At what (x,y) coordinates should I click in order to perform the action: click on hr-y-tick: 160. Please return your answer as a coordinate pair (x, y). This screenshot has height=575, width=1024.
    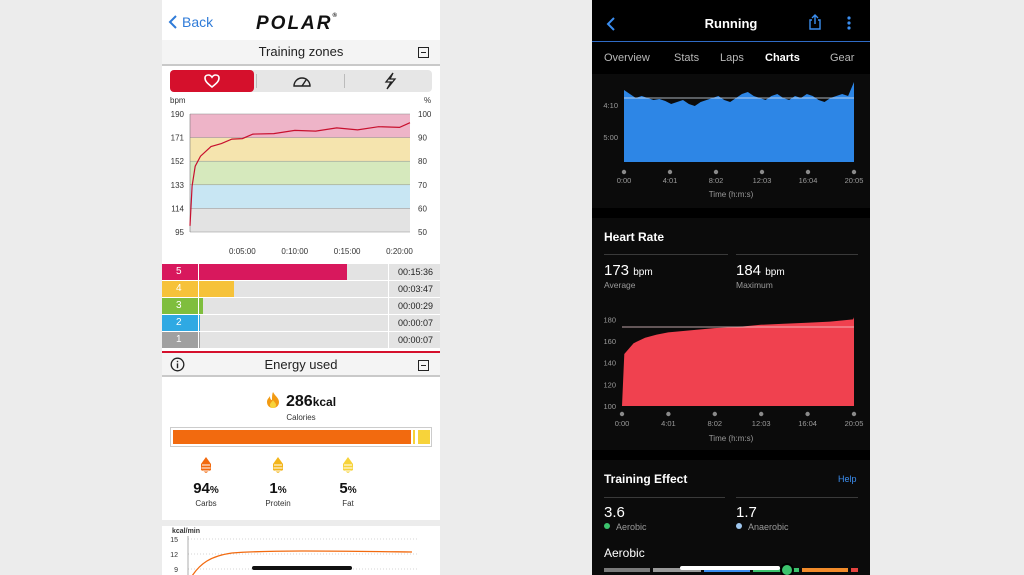
    Looking at the image, I should click on (609, 341).